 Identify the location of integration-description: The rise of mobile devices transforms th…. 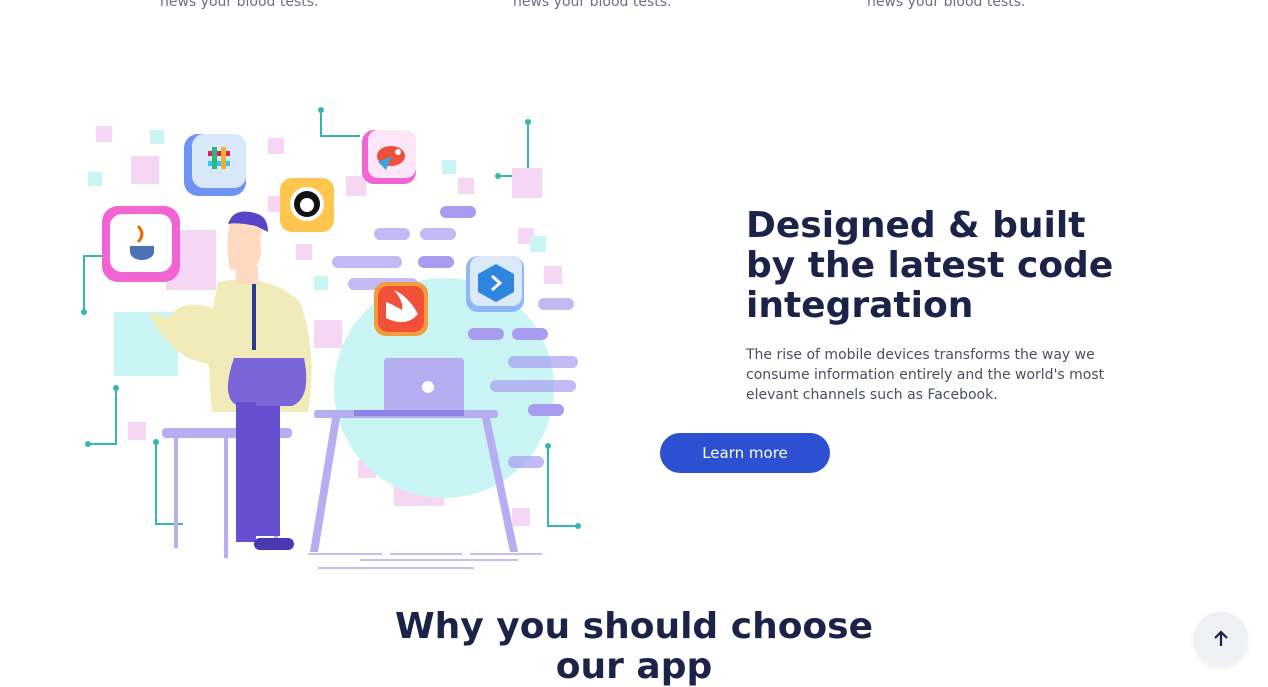
(925, 375).